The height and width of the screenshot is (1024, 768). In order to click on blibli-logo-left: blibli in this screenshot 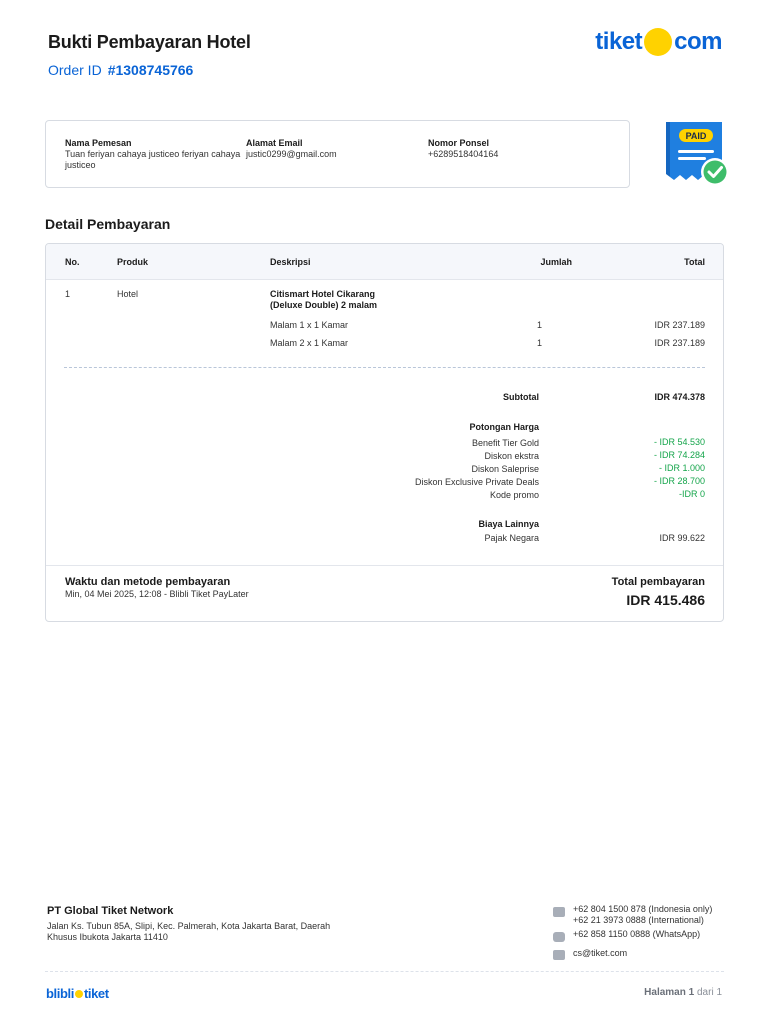, I will do `click(60, 993)`.